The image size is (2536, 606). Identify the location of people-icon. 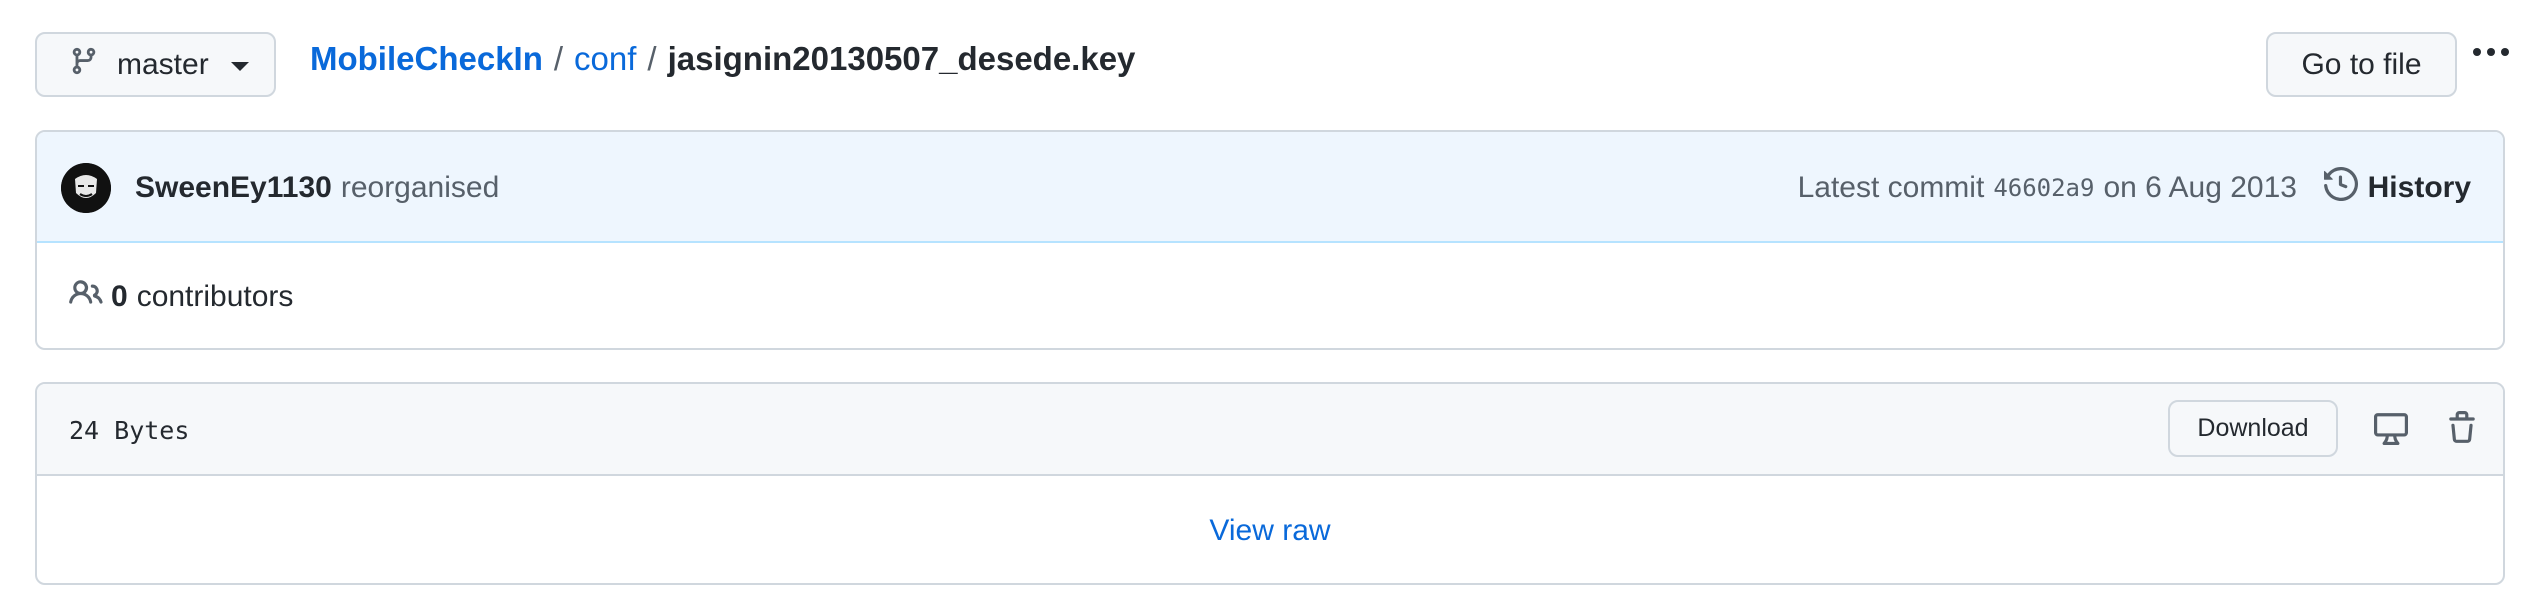
(90, 297).